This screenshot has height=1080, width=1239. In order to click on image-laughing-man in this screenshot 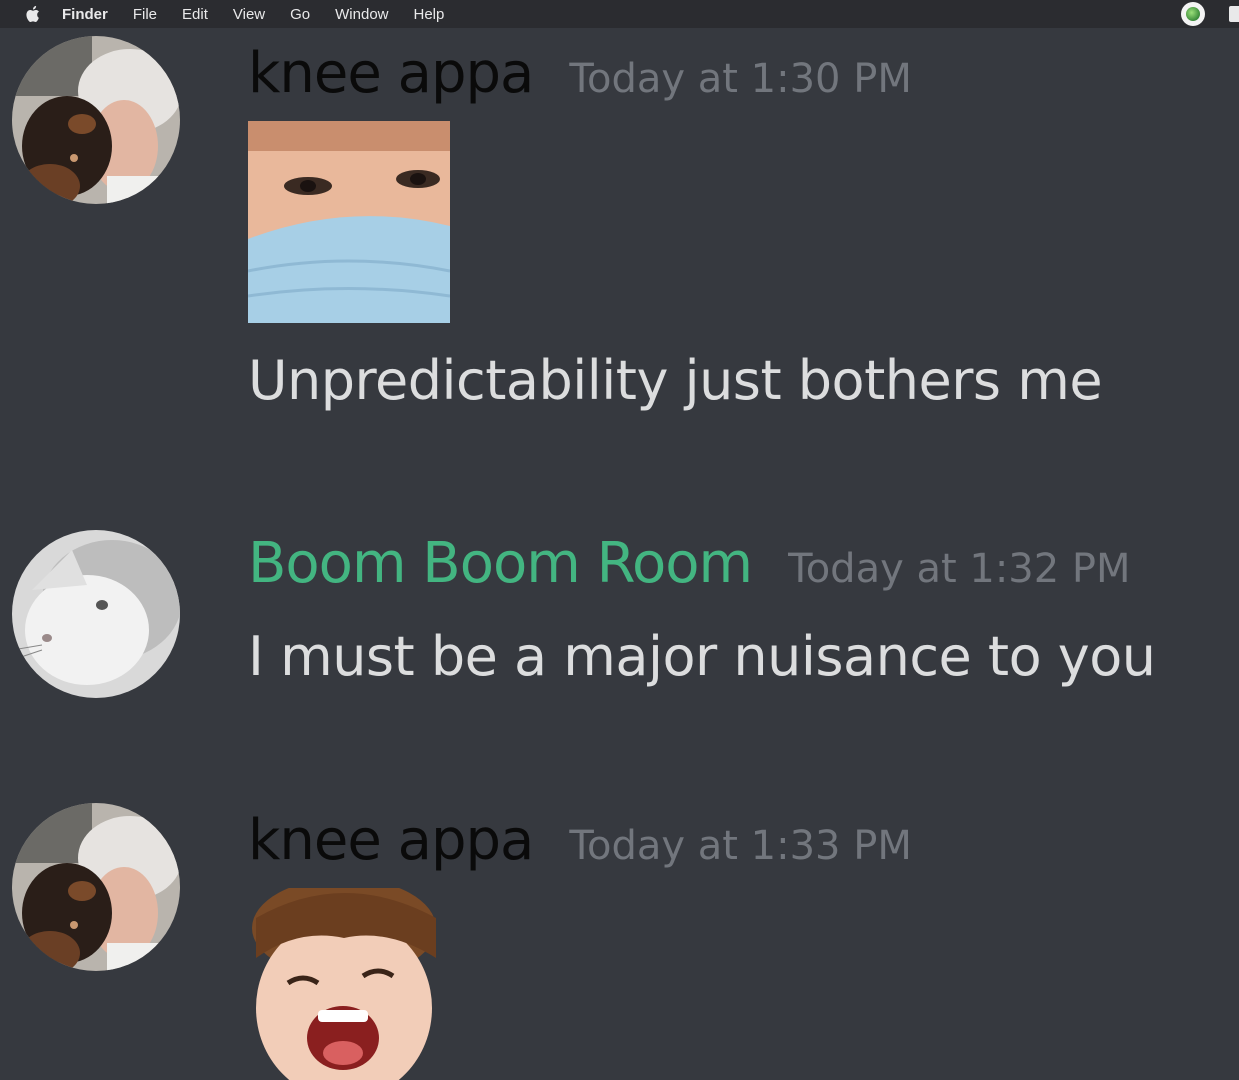, I will do `click(349, 984)`.